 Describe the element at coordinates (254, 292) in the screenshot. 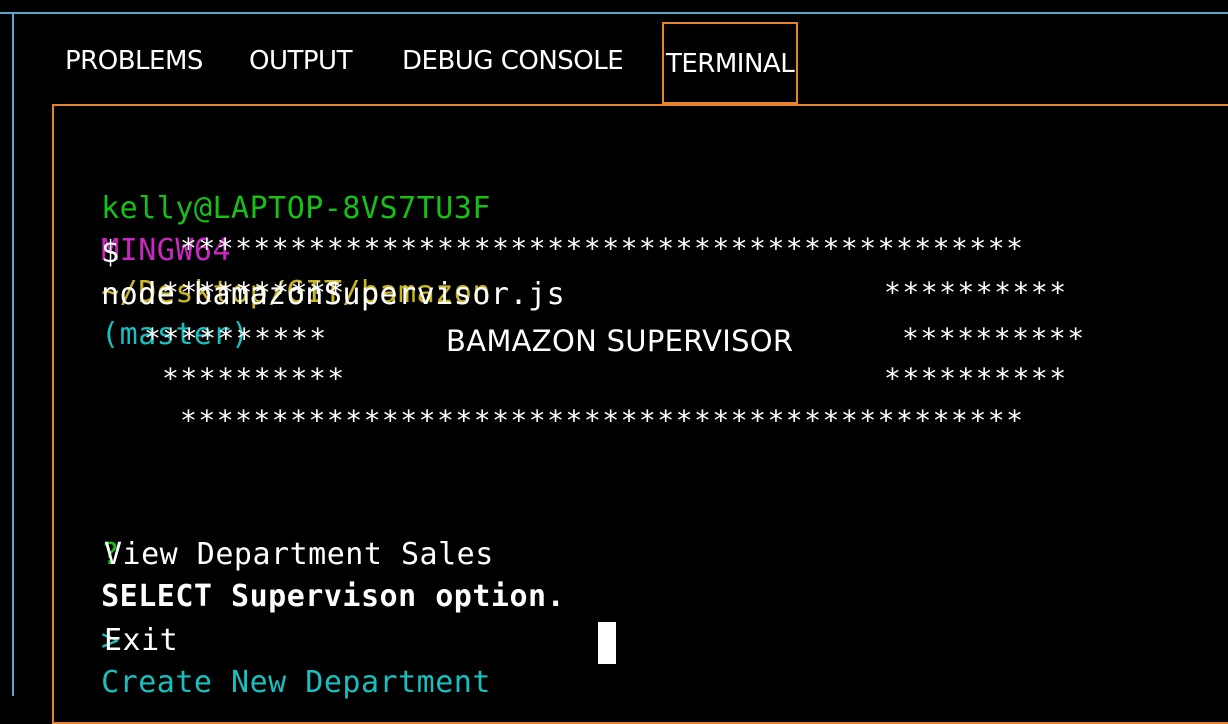

I see `banner-row-2-left: **********` at that location.